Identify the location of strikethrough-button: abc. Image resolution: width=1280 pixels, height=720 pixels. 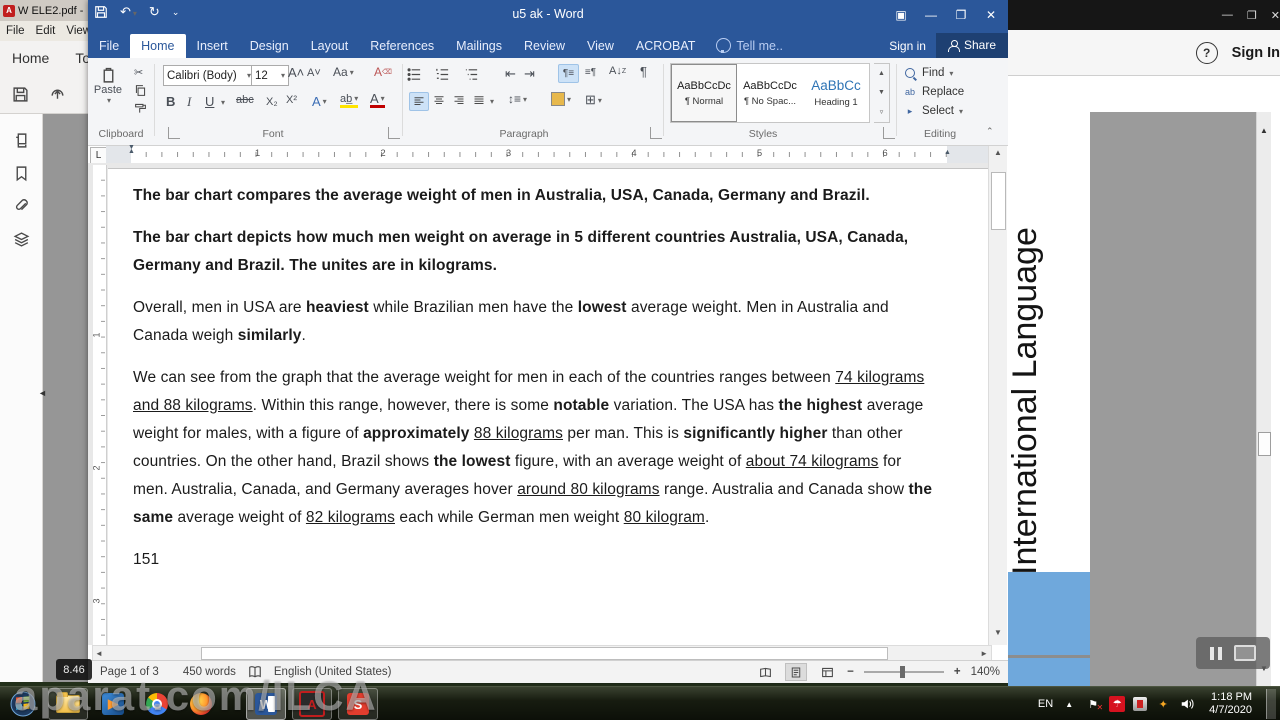
(245, 100).